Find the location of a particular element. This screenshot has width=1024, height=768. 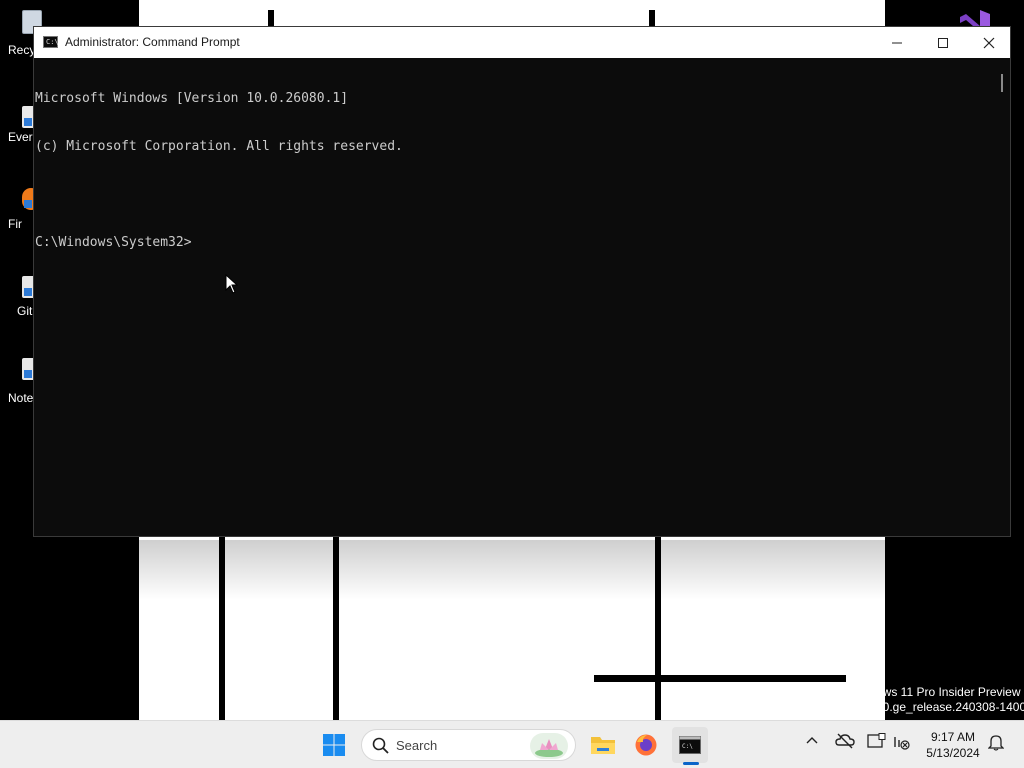

minimize-button is located at coordinates (897, 42).